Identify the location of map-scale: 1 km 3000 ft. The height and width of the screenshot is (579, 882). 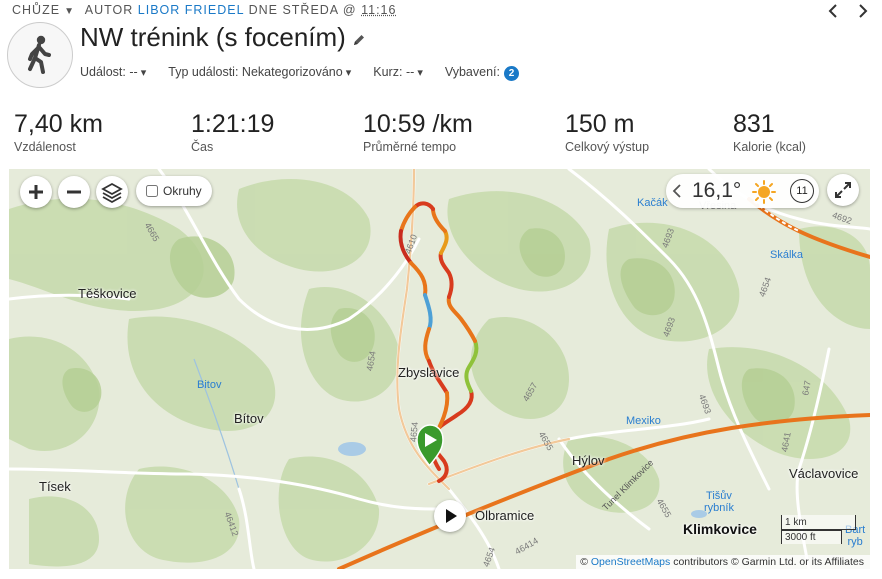
(821, 529).